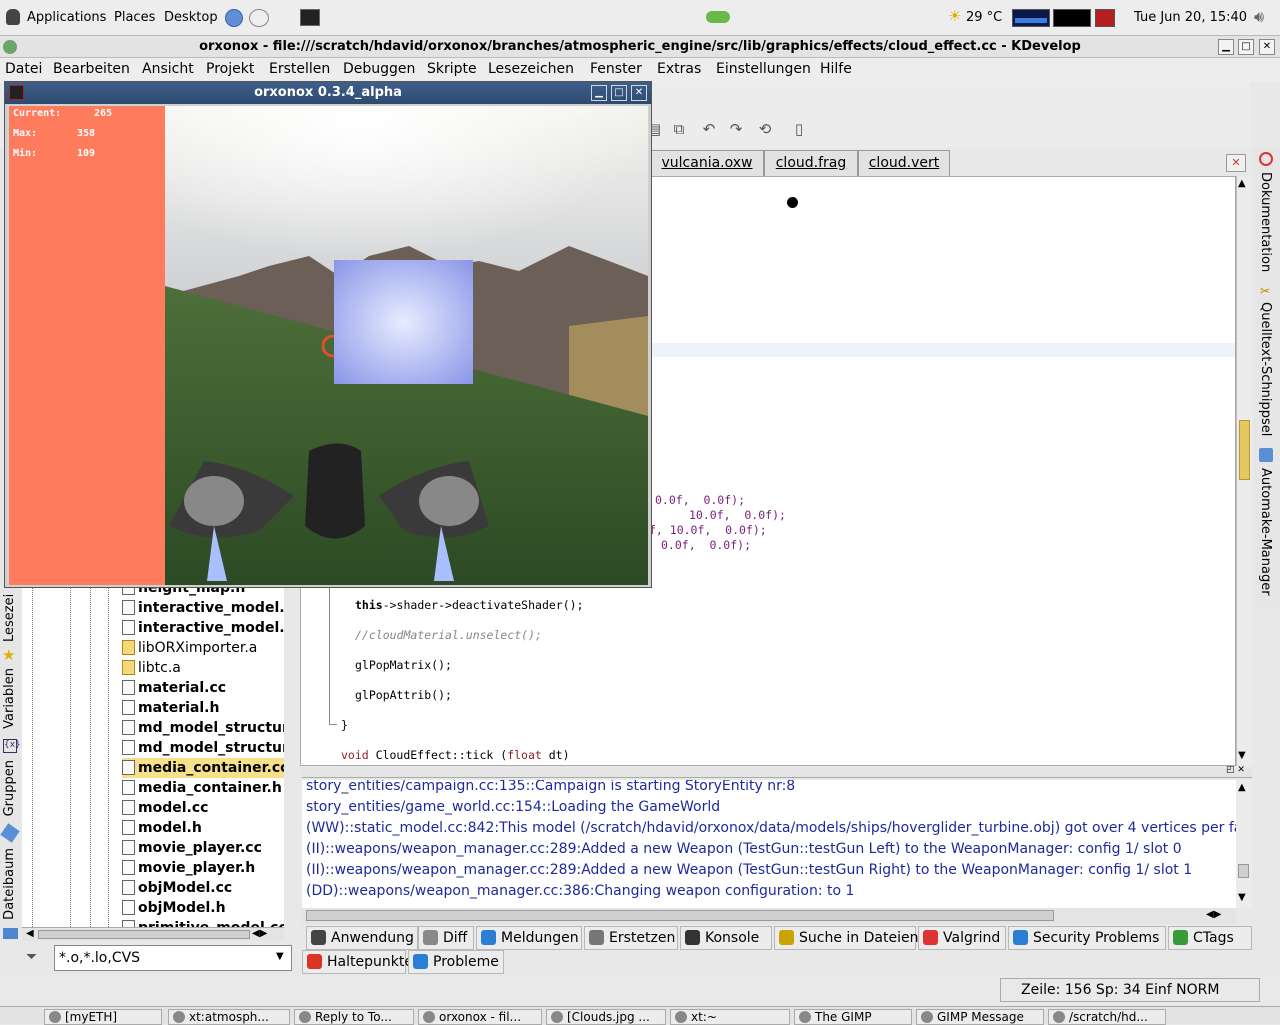 The width and height of the screenshot is (1280, 1025). Describe the element at coordinates (980, 1017) in the screenshot. I see `taskbar-button: GIMP Message` at that location.